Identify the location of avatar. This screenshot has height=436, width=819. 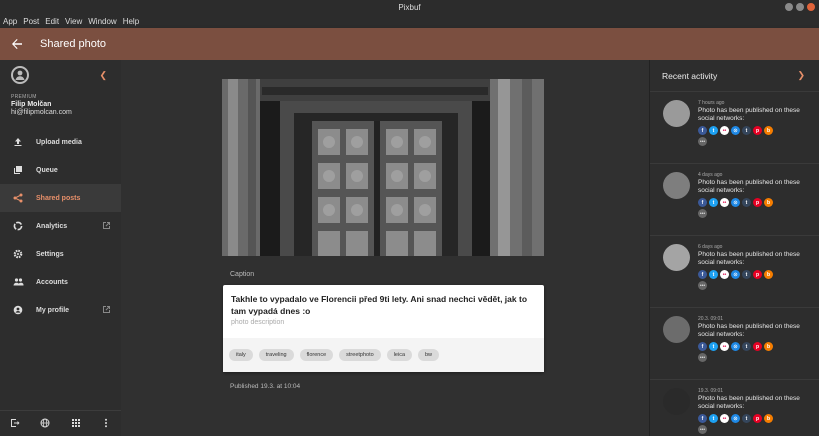
(20, 75).